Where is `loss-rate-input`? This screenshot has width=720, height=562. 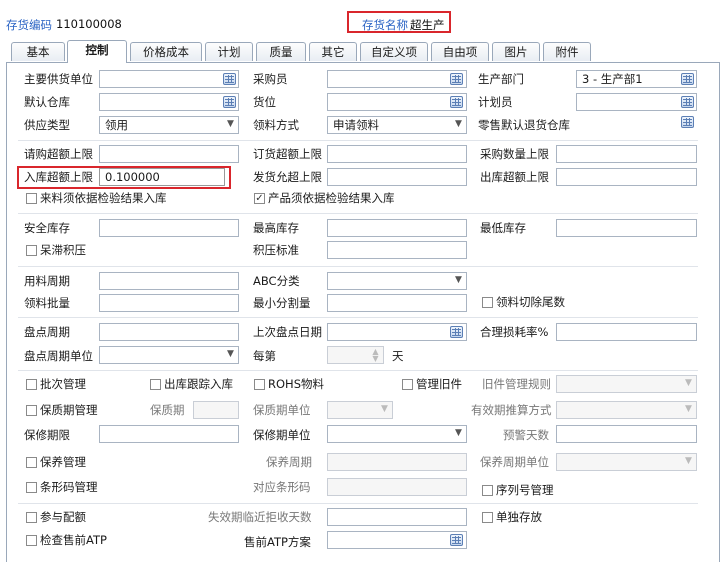 loss-rate-input is located at coordinates (626, 332).